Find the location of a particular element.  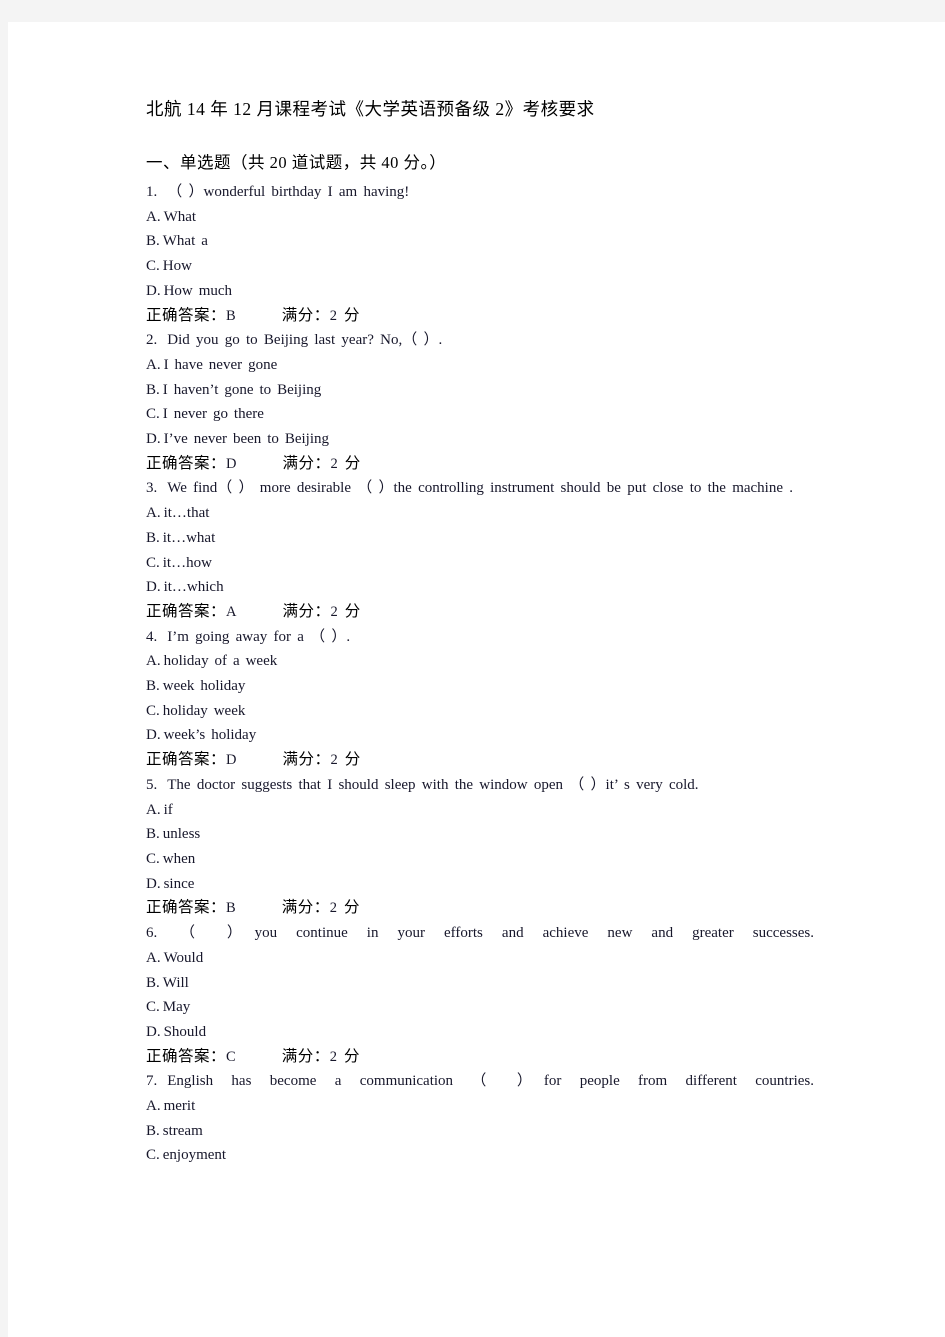

option-text: holiday week is located at coordinates (204, 710).